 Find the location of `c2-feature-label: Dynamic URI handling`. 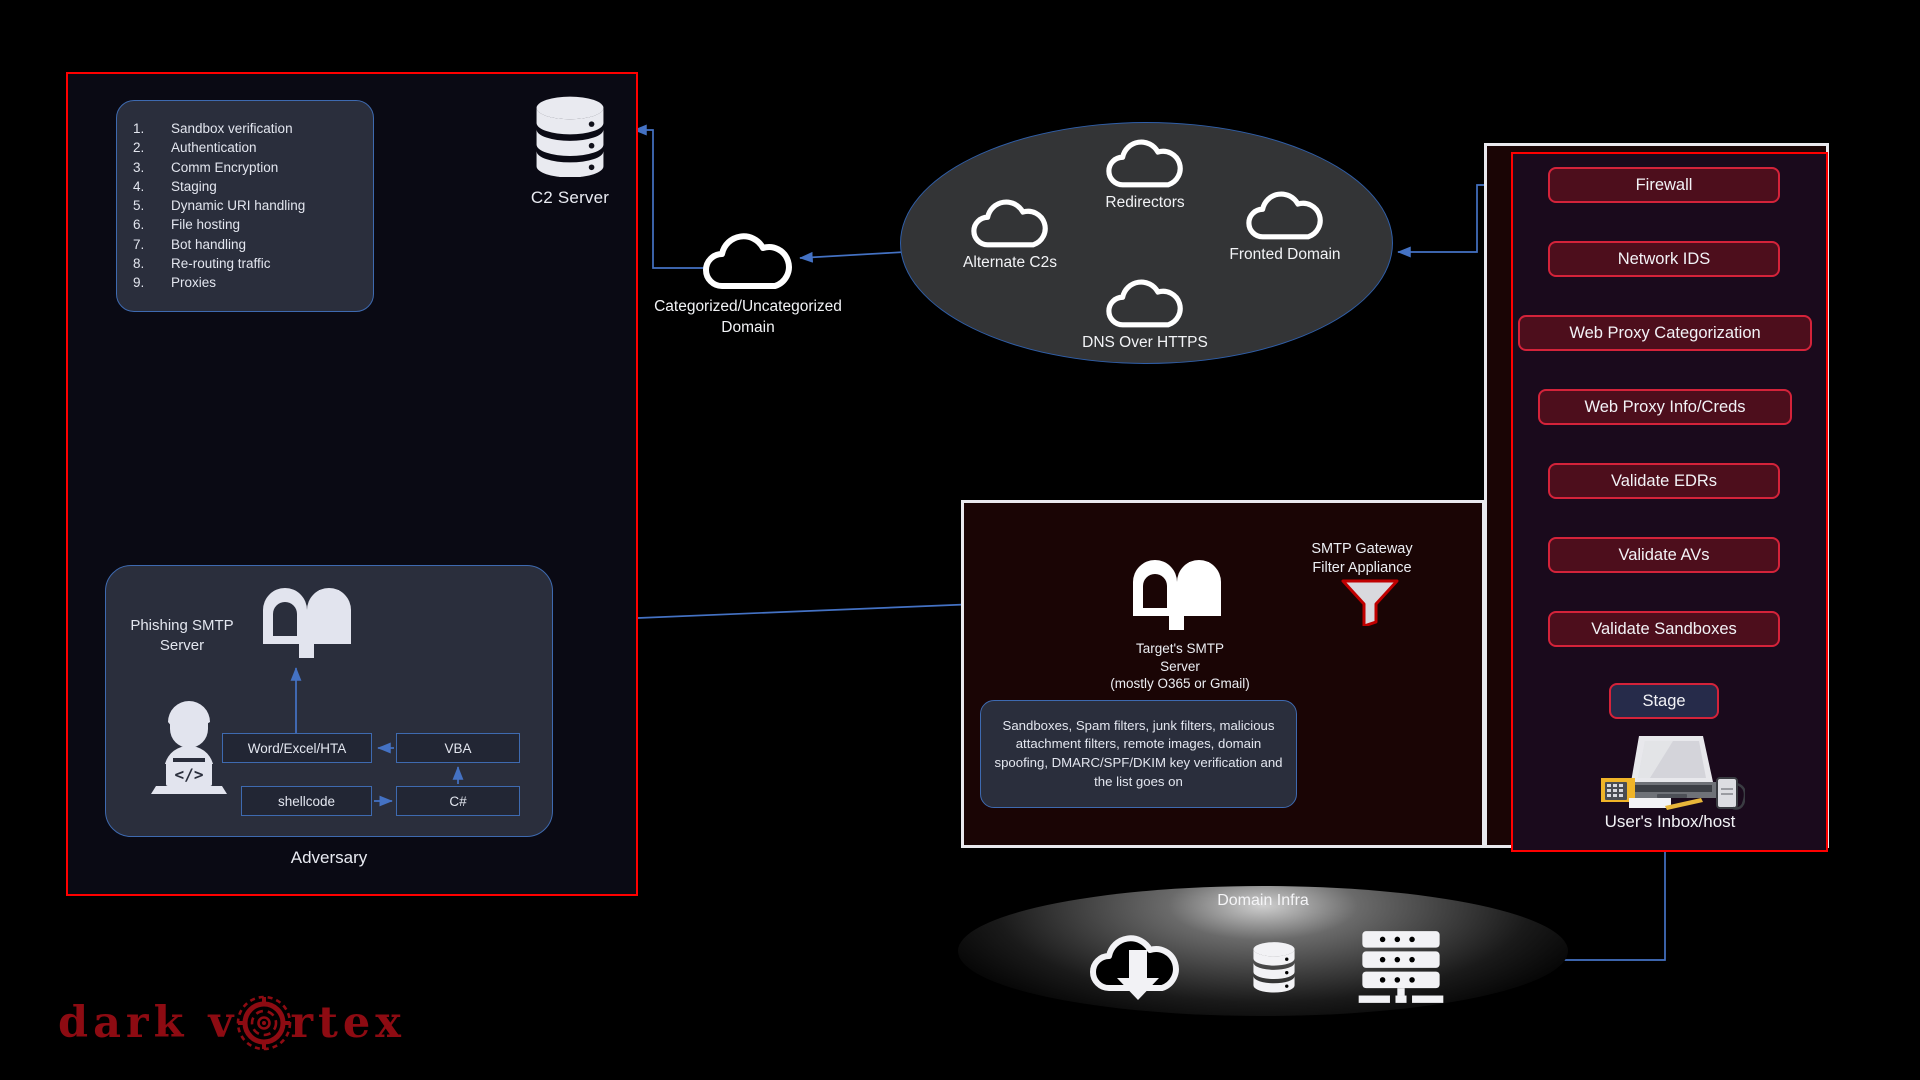

c2-feature-label: Dynamic URI handling is located at coordinates (238, 206).